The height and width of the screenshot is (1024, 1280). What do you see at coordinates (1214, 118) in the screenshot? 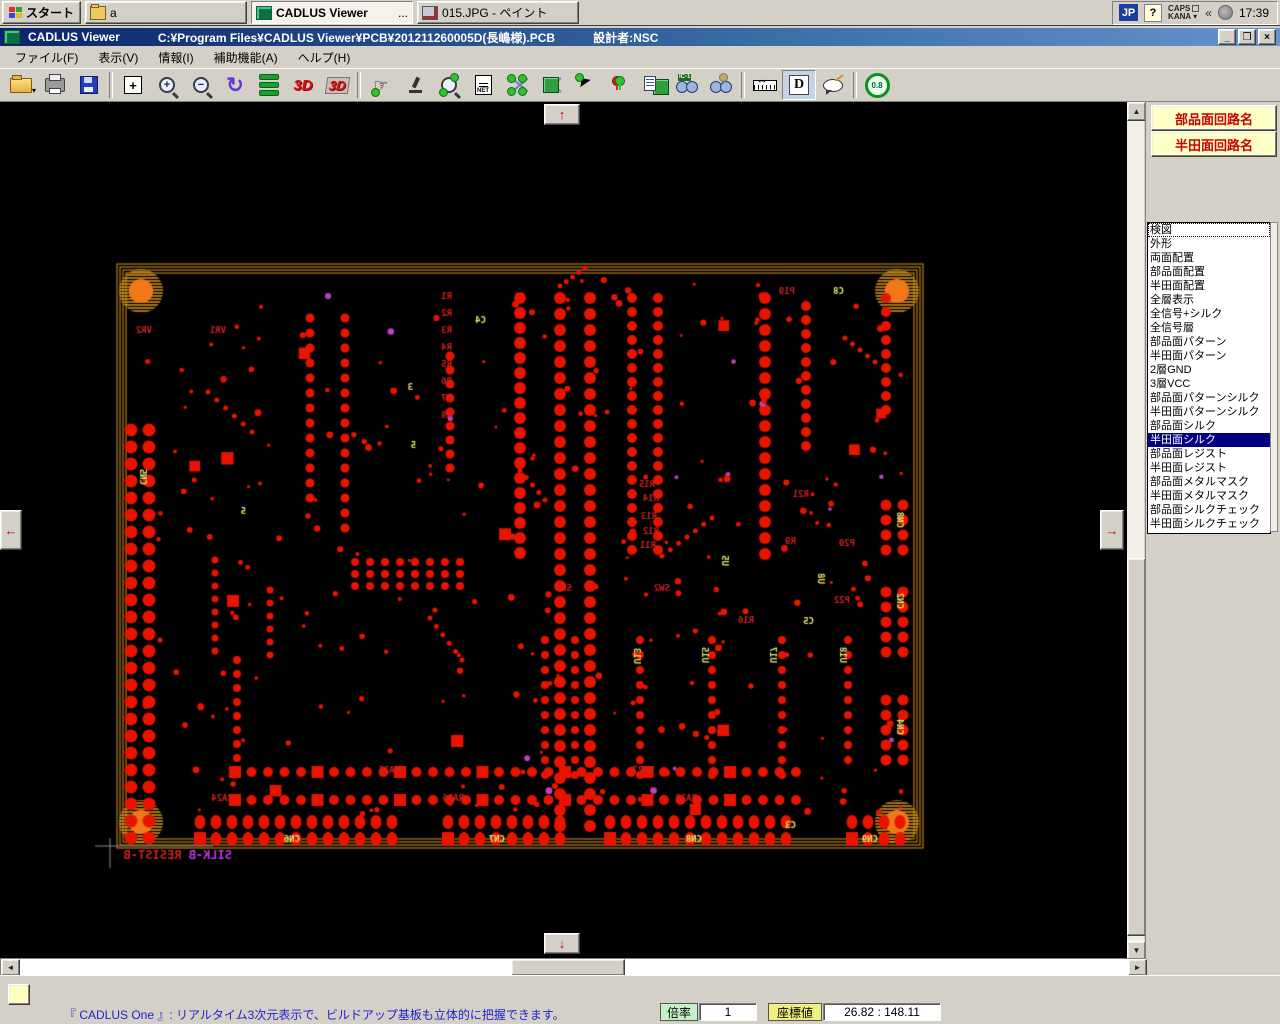
I see `component-side-circuit-button: 部品面回路名` at bounding box center [1214, 118].